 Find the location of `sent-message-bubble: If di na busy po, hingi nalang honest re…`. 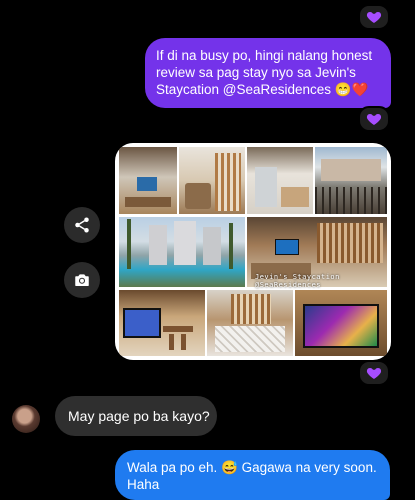

sent-message-bubble: If di na busy po, hingi nalang honest re… is located at coordinates (268, 73).